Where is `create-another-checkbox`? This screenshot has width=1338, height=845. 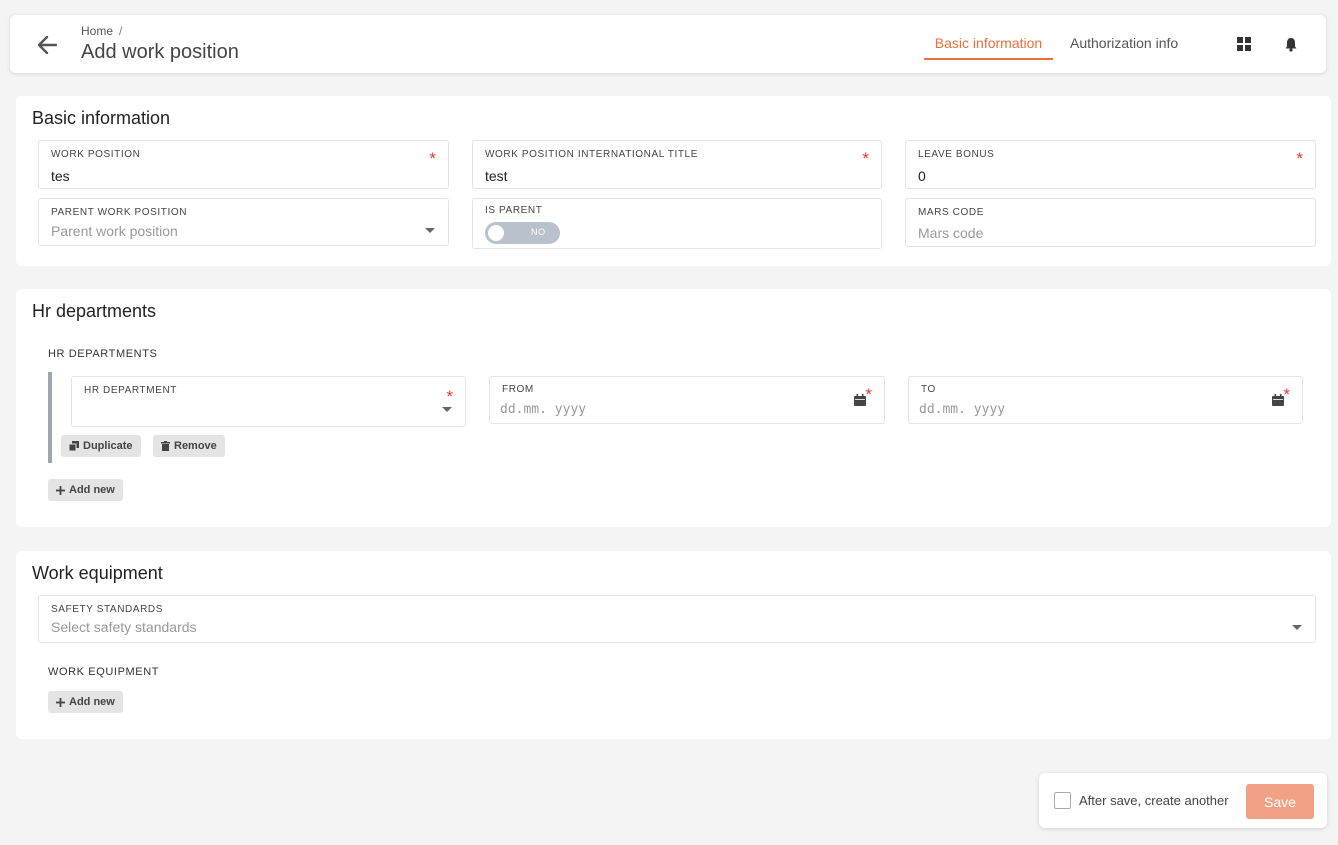
create-another-checkbox is located at coordinates (1062, 800).